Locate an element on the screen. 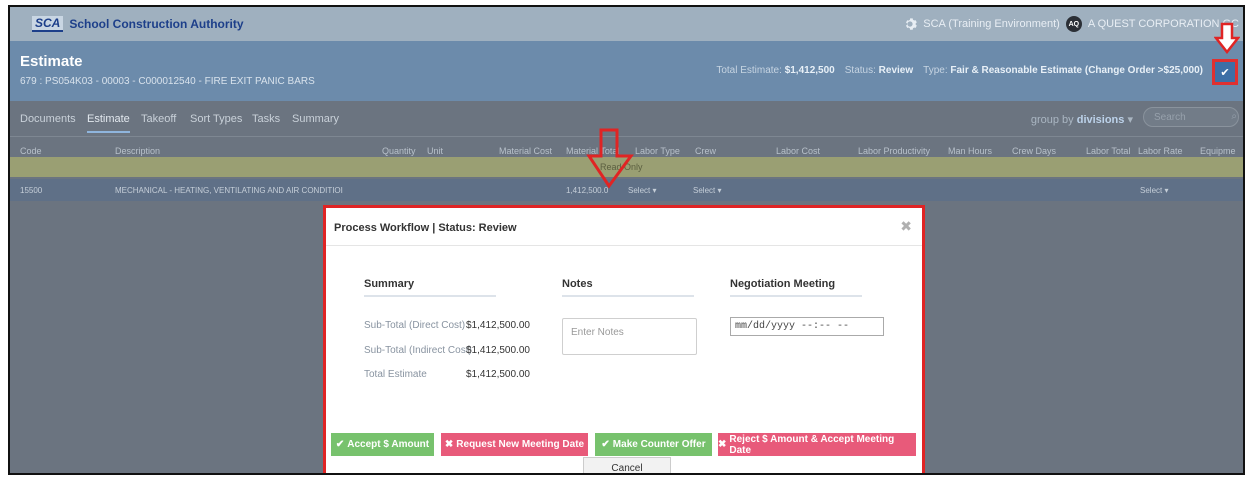 The width and height of the screenshot is (1251, 479). make-counter-offer-button: ✔ Make Counter Offer is located at coordinates (653, 444).